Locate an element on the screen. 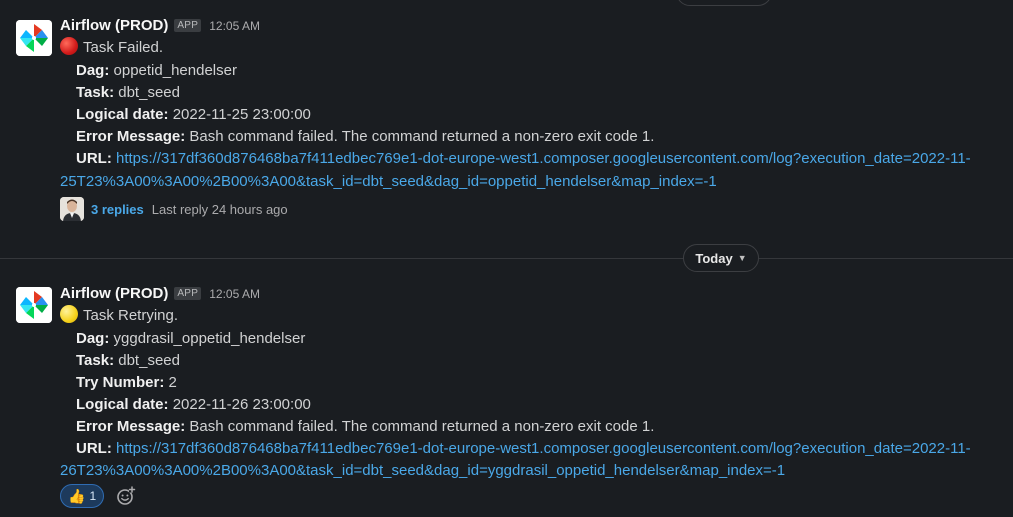  reaction-thumbs-up: 👍 1 is located at coordinates (82, 496).